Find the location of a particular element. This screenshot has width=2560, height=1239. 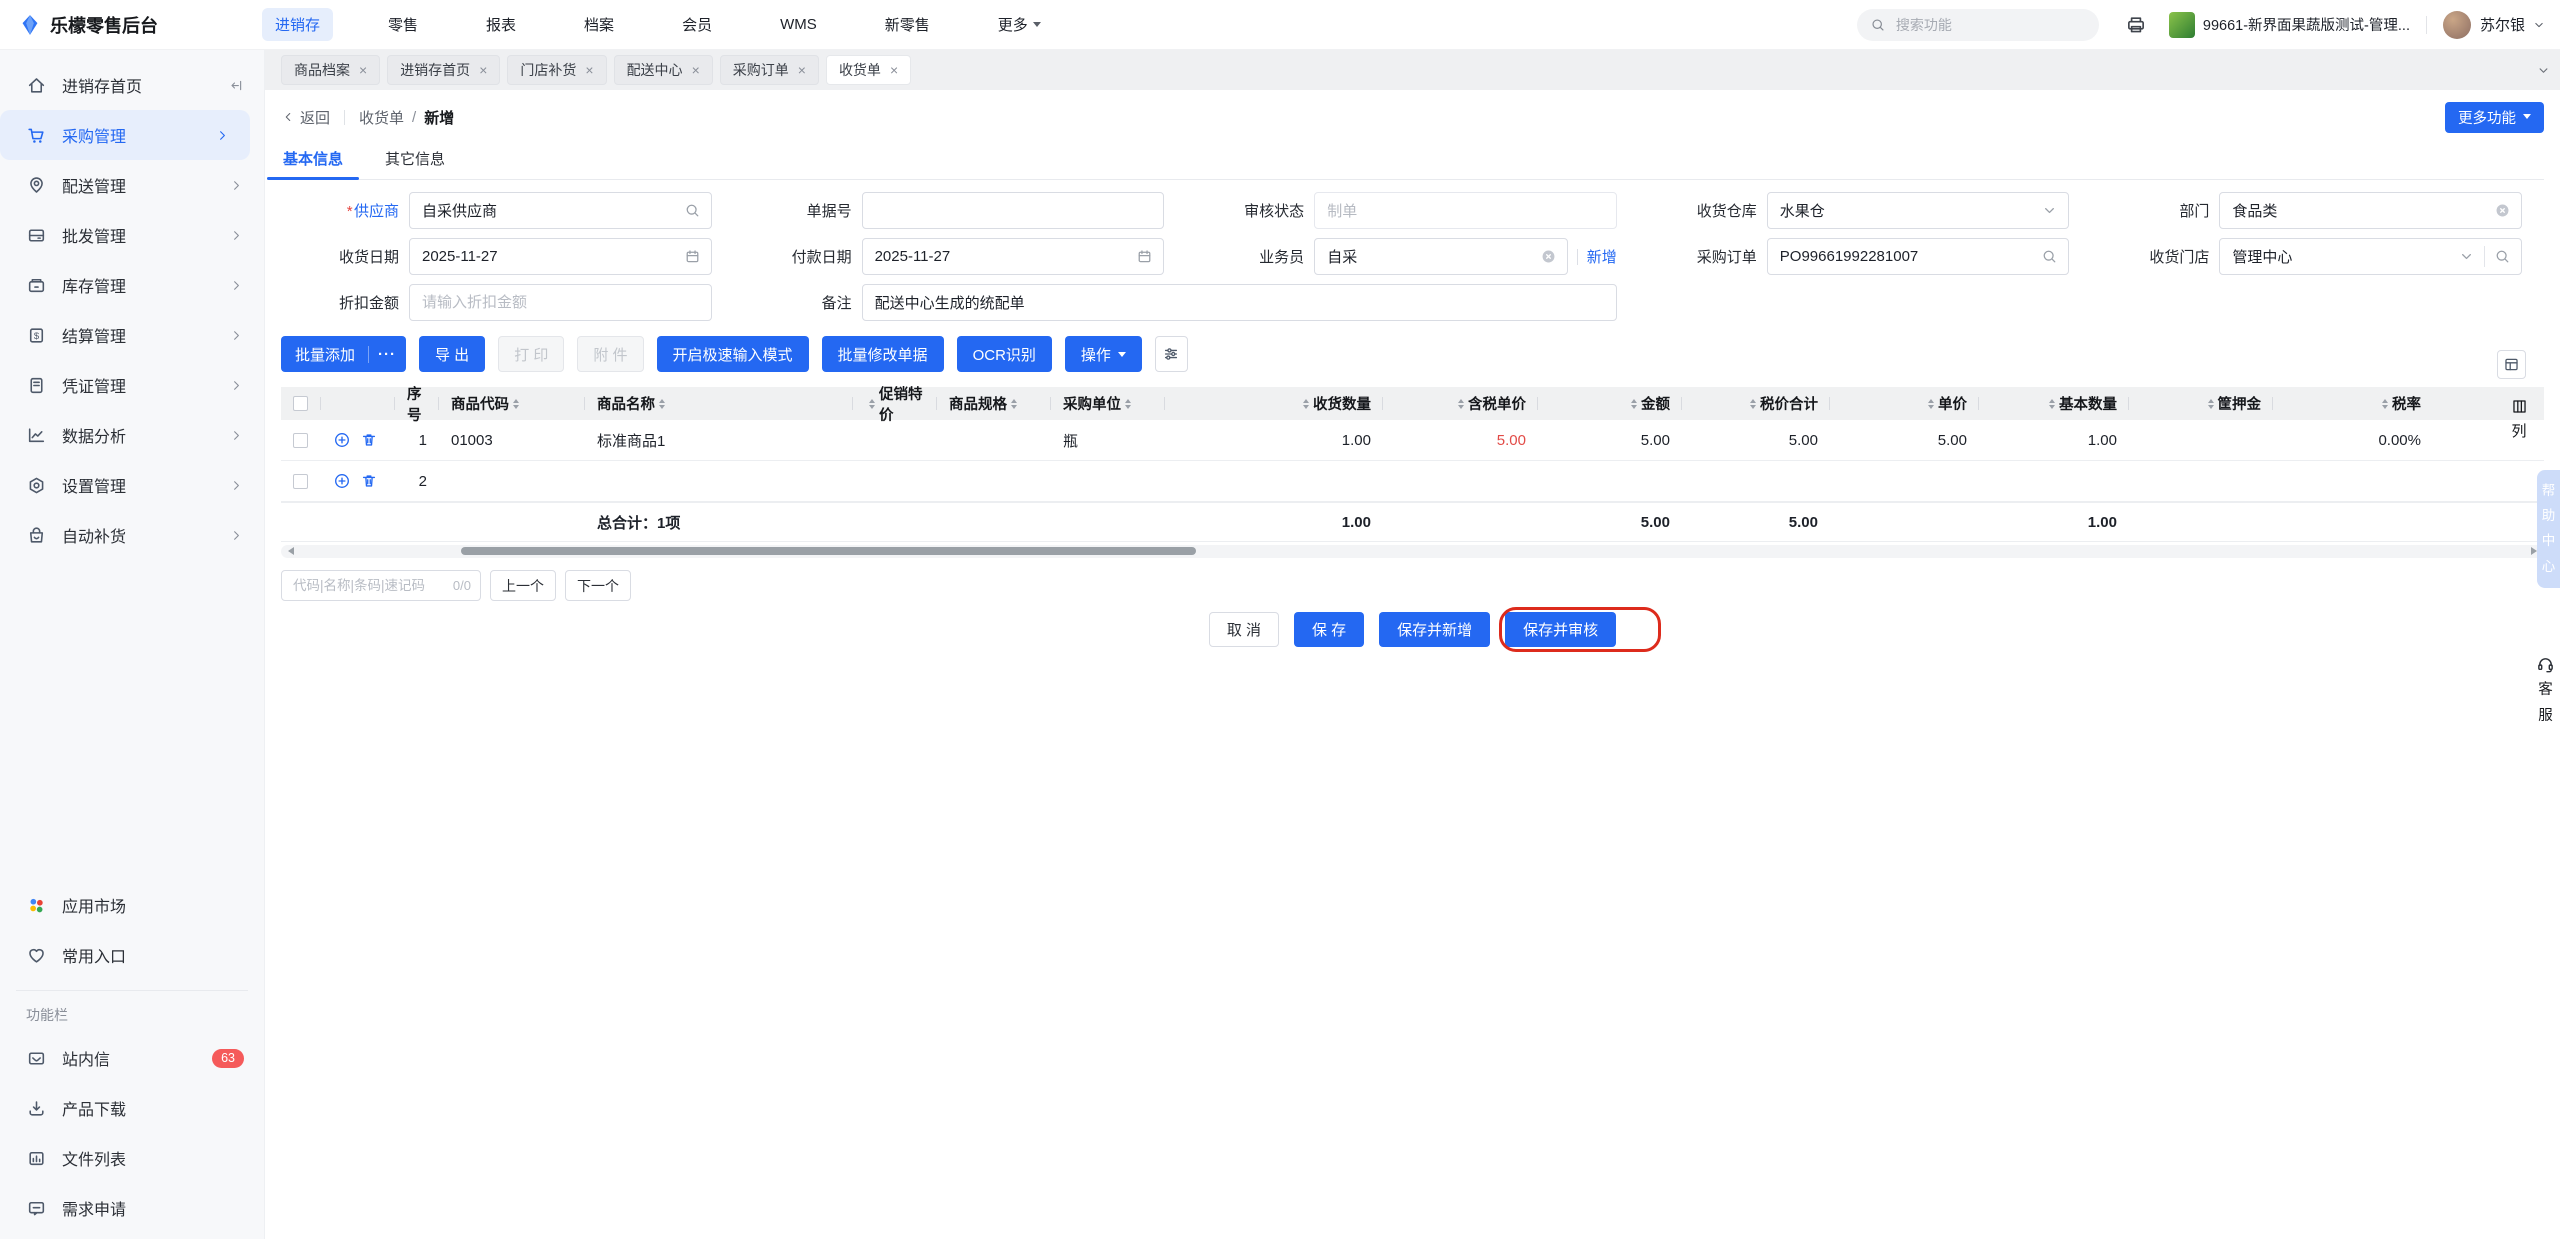

global-search is located at coordinates (1977, 24).